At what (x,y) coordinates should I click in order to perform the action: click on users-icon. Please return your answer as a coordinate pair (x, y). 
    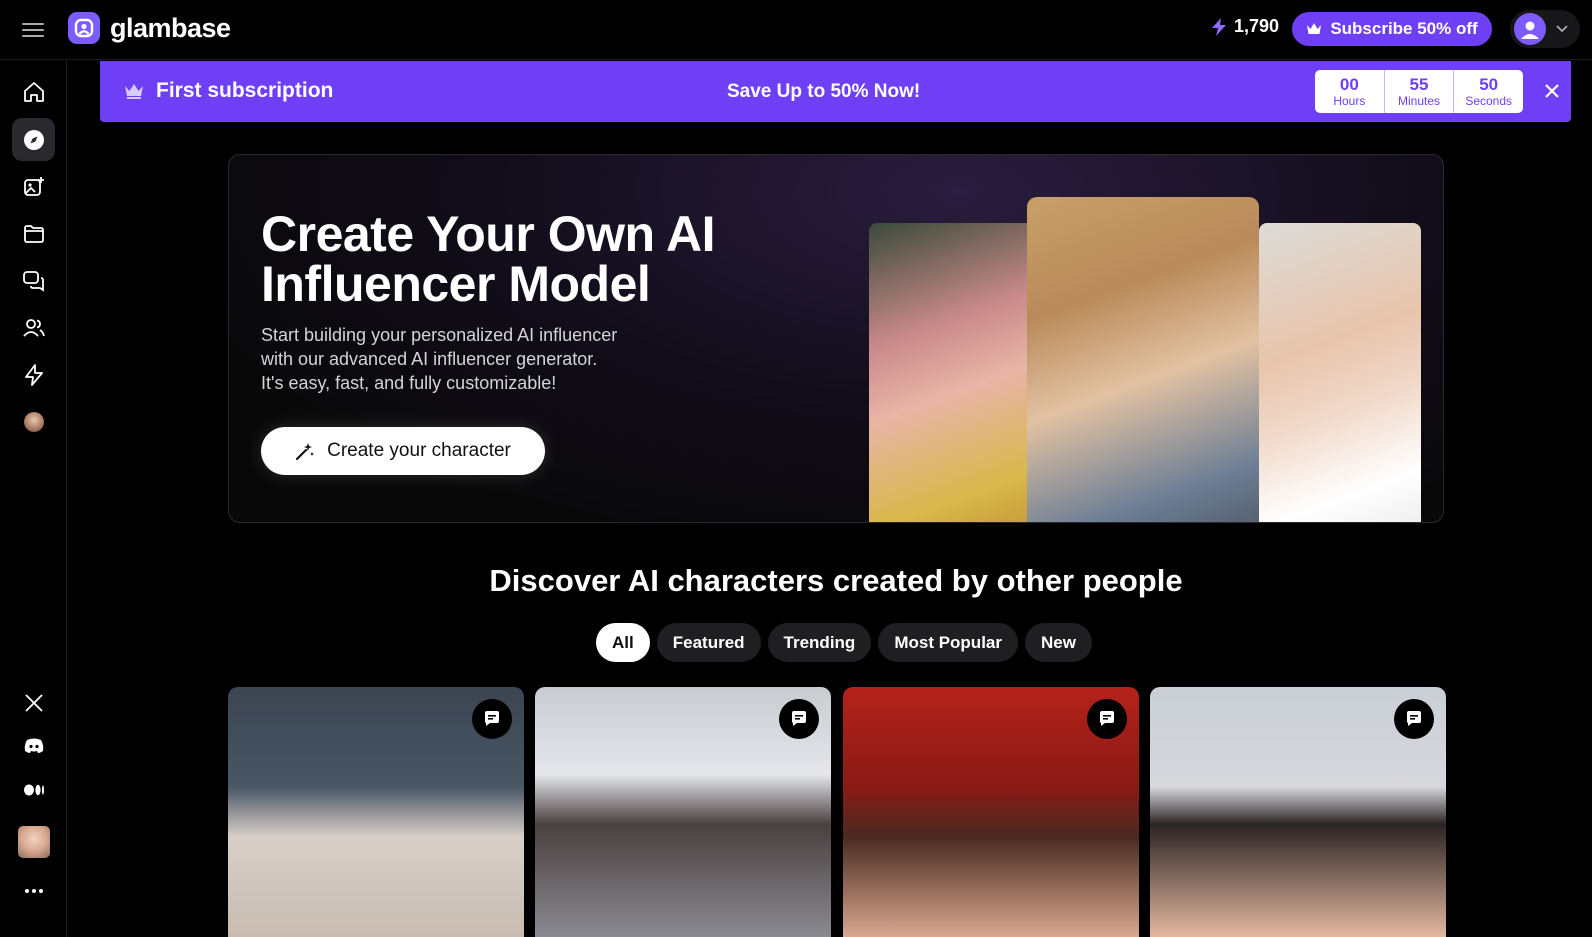
    Looking at the image, I should click on (33, 327).